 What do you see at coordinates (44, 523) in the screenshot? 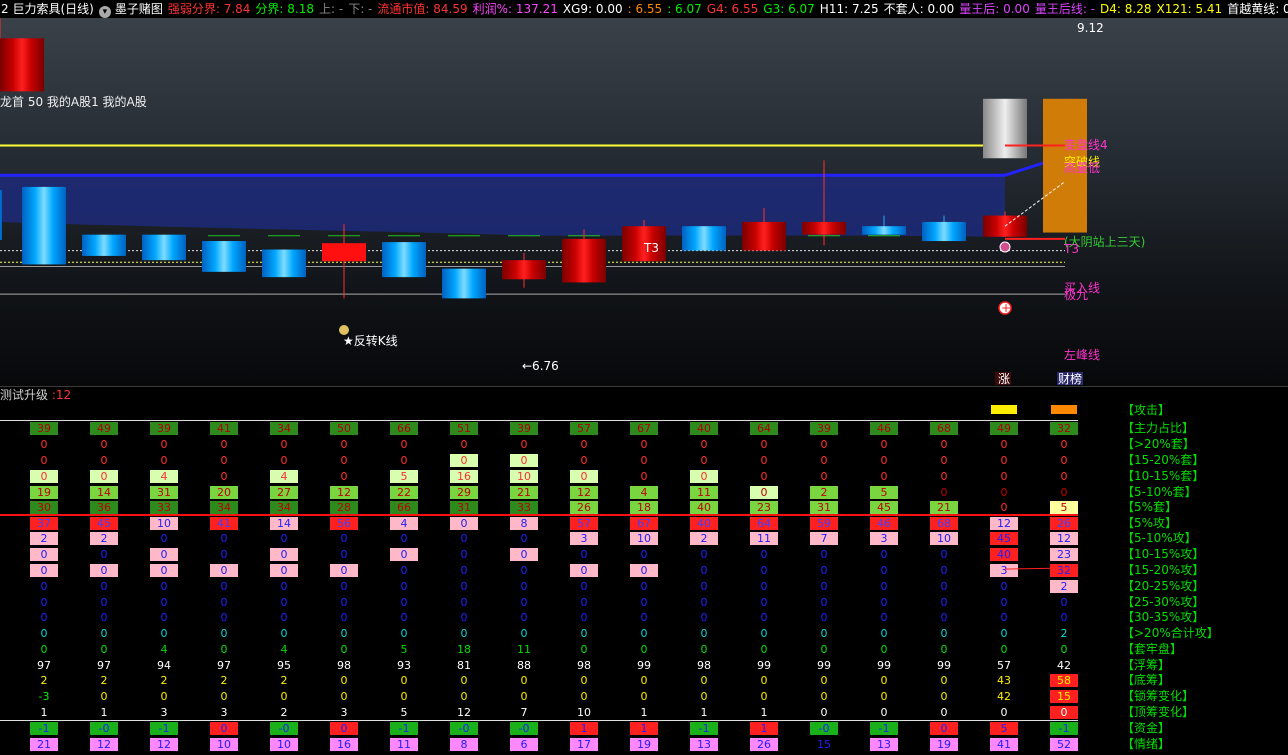
I see `indicator-cell: 37` at bounding box center [44, 523].